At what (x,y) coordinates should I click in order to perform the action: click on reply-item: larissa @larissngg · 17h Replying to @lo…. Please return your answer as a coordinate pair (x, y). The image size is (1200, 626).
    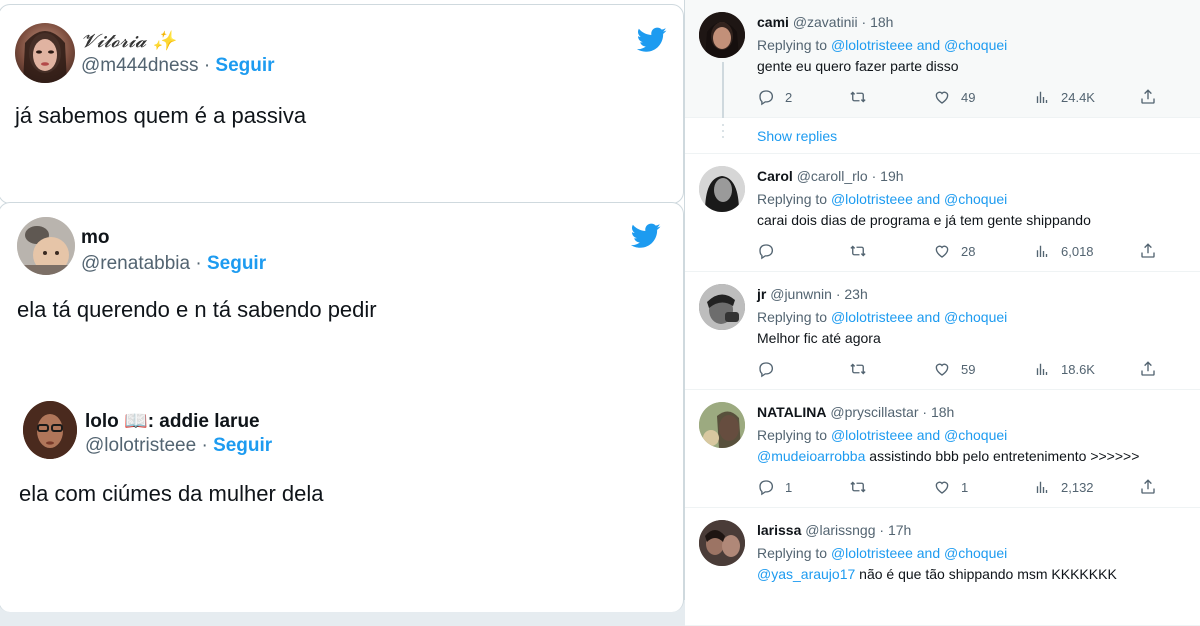
    Looking at the image, I should click on (942, 567).